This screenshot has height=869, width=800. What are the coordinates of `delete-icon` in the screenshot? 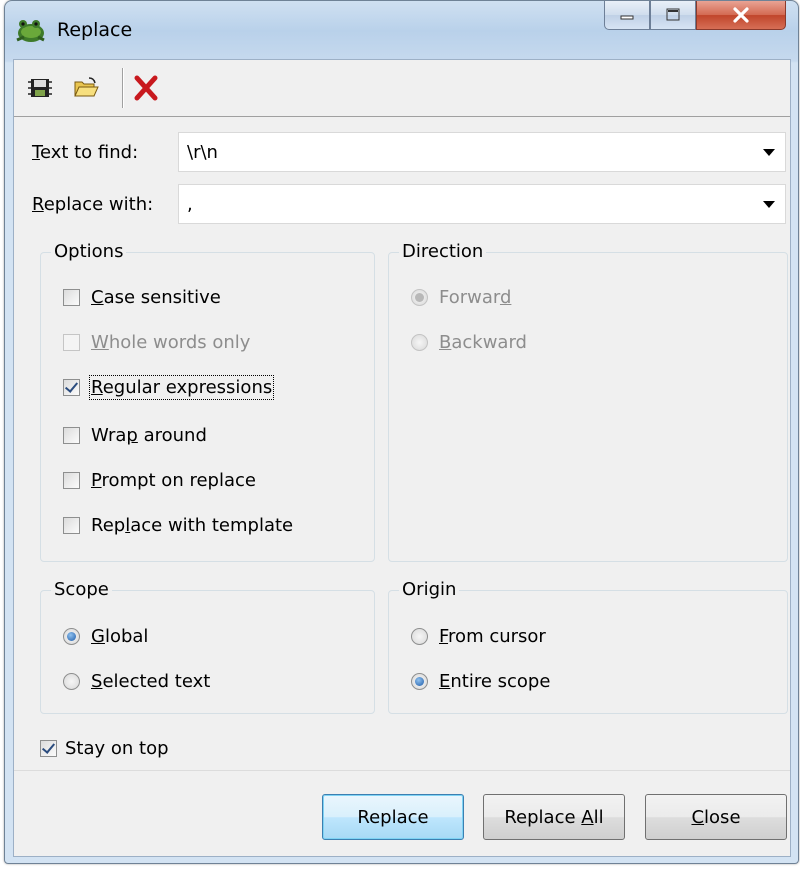 It's located at (146, 88).